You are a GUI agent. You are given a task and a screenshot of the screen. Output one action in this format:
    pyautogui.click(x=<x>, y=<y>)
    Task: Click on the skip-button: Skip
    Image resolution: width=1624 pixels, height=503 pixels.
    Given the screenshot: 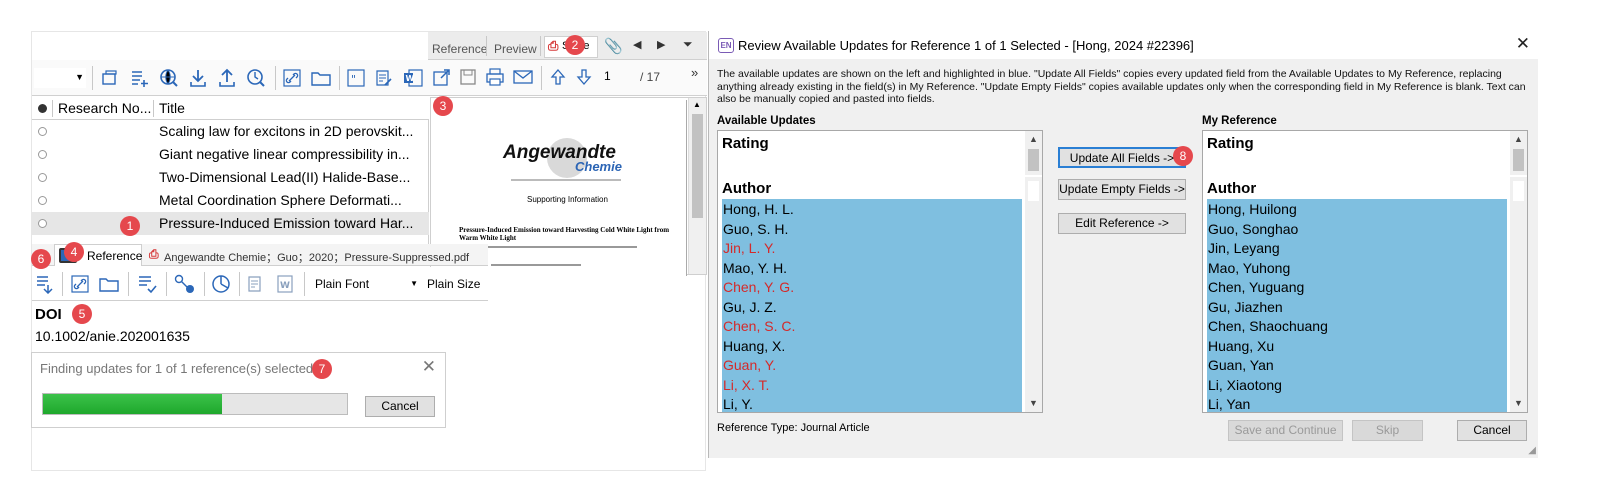 What is the action you would take?
    pyautogui.click(x=1387, y=430)
    